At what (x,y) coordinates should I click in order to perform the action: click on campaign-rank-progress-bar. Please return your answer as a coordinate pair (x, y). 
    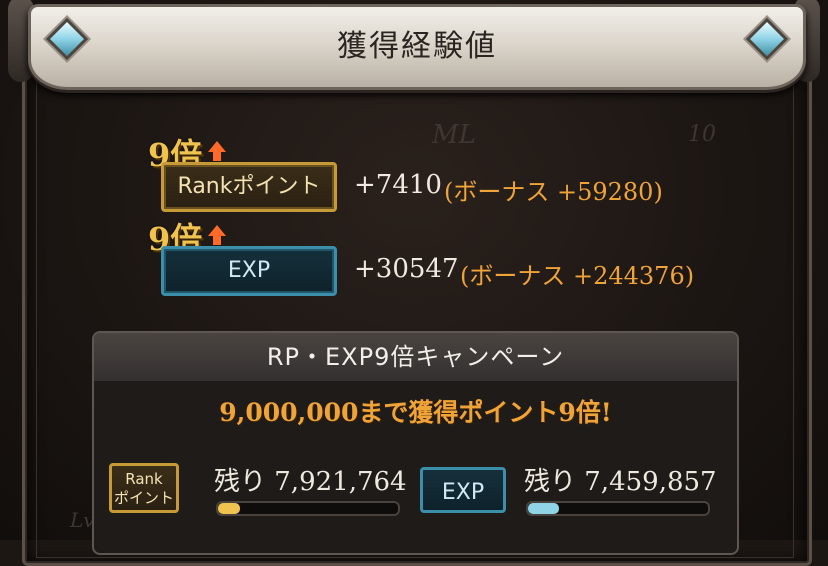
    Looking at the image, I should click on (308, 508).